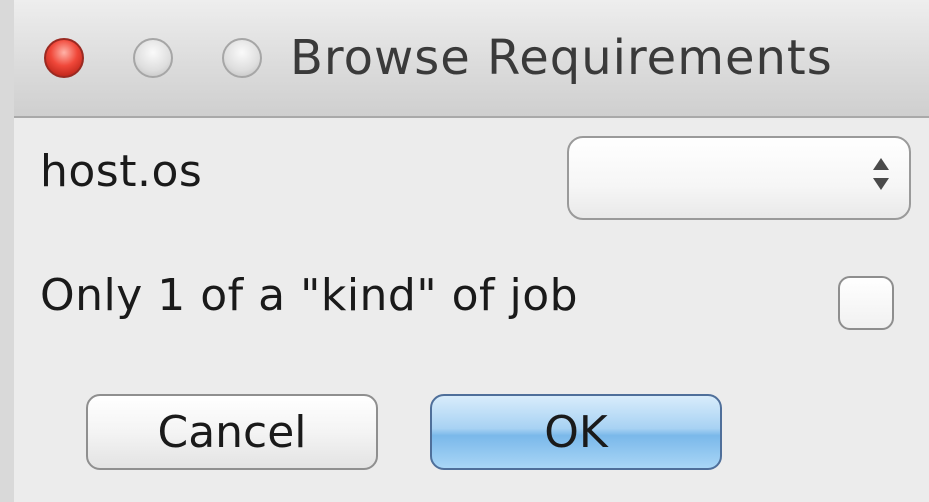 The width and height of the screenshot is (929, 502). Describe the element at coordinates (576, 432) in the screenshot. I see `ok-button: OK` at that location.